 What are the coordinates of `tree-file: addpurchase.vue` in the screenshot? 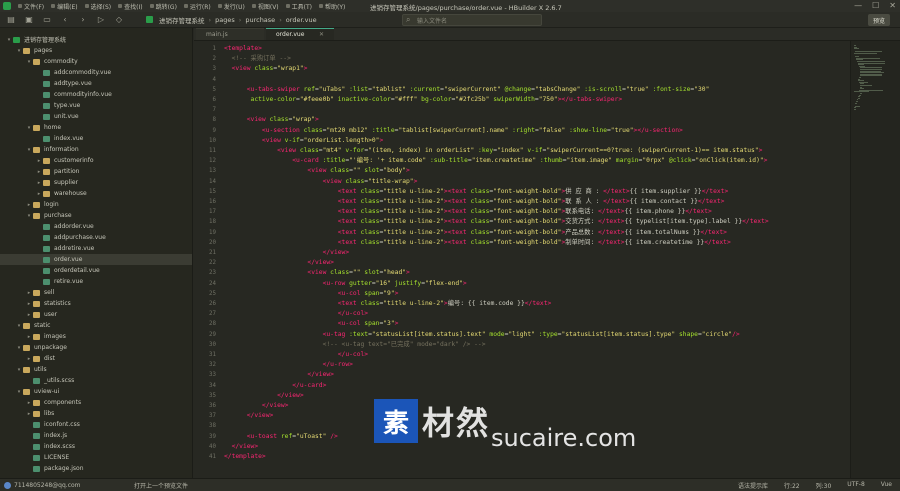 It's located at (96, 237).